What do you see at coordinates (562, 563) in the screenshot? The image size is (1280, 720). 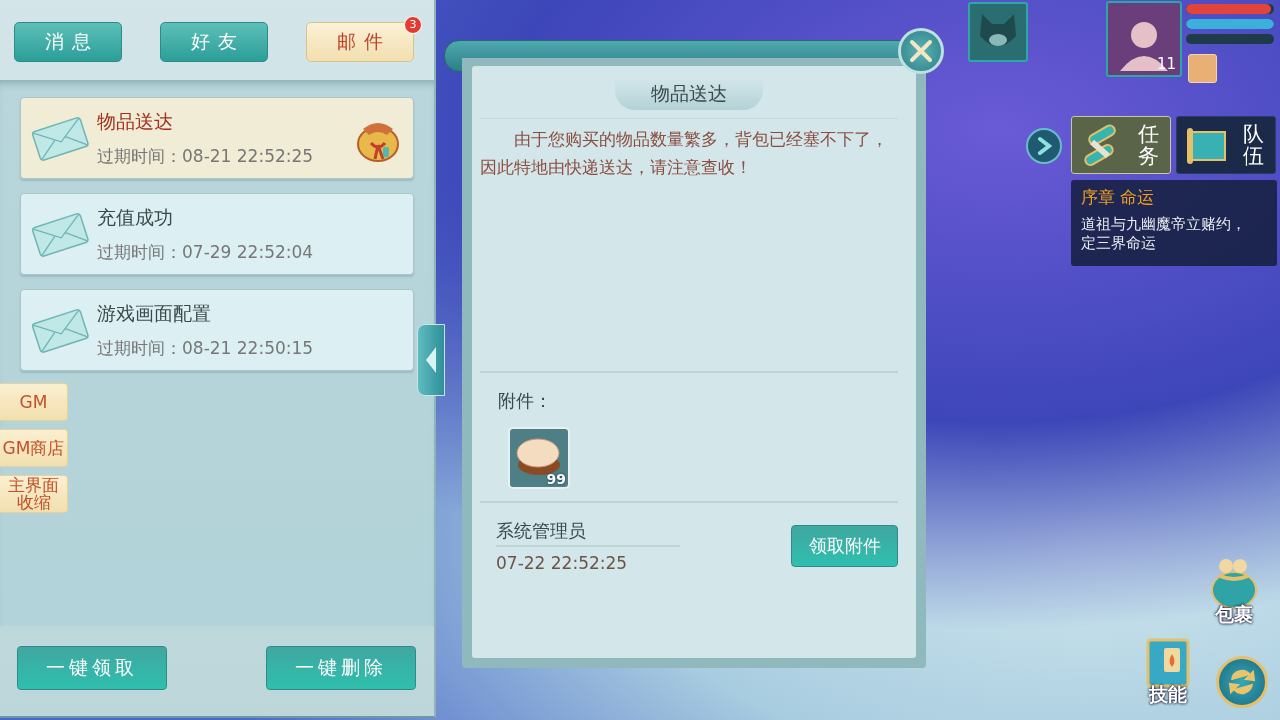 I see `sent-date: 07-22 22:52:25` at bounding box center [562, 563].